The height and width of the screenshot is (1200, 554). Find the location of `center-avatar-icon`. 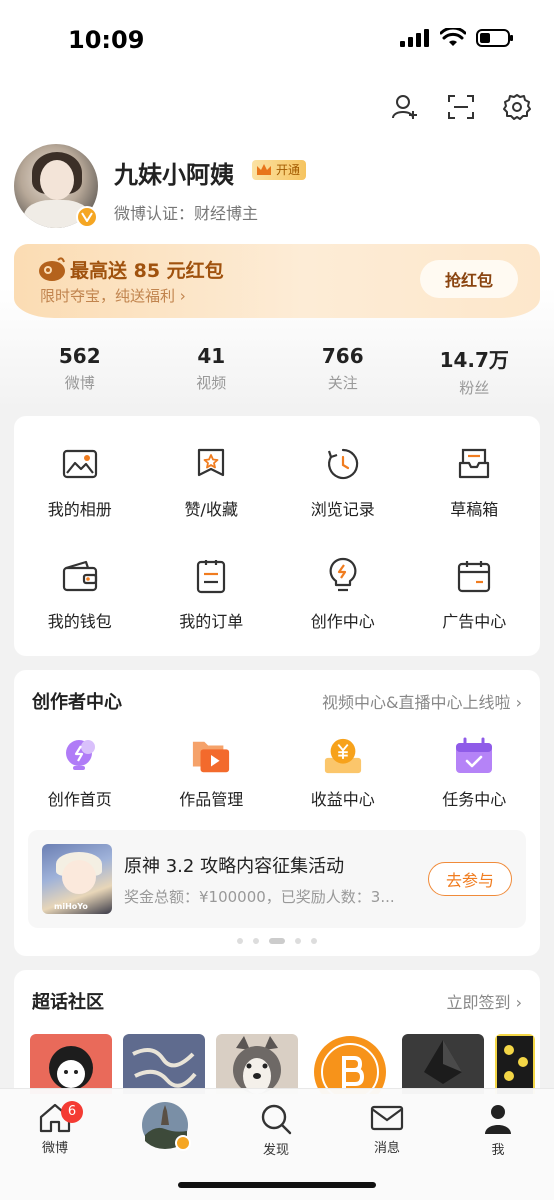

center-avatar-icon is located at coordinates (166, 1126).